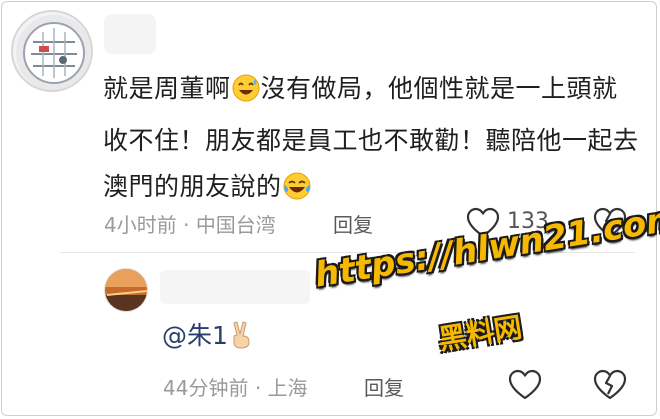  What do you see at coordinates (235, 287) in the screenshot?
I see `reply-name-blurred` at bounding box center [235, 287].